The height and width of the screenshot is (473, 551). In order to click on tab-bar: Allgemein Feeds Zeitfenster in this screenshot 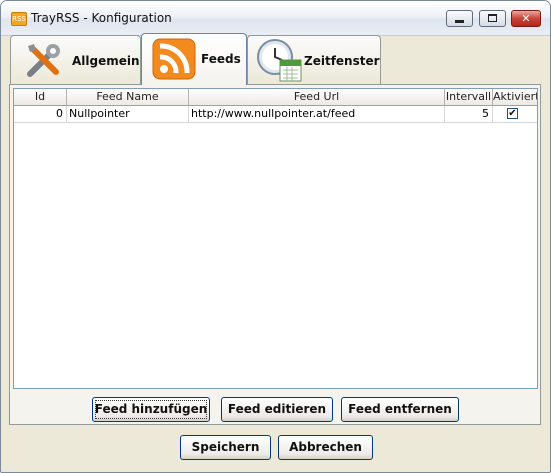, I will do `click(200, 59)`.